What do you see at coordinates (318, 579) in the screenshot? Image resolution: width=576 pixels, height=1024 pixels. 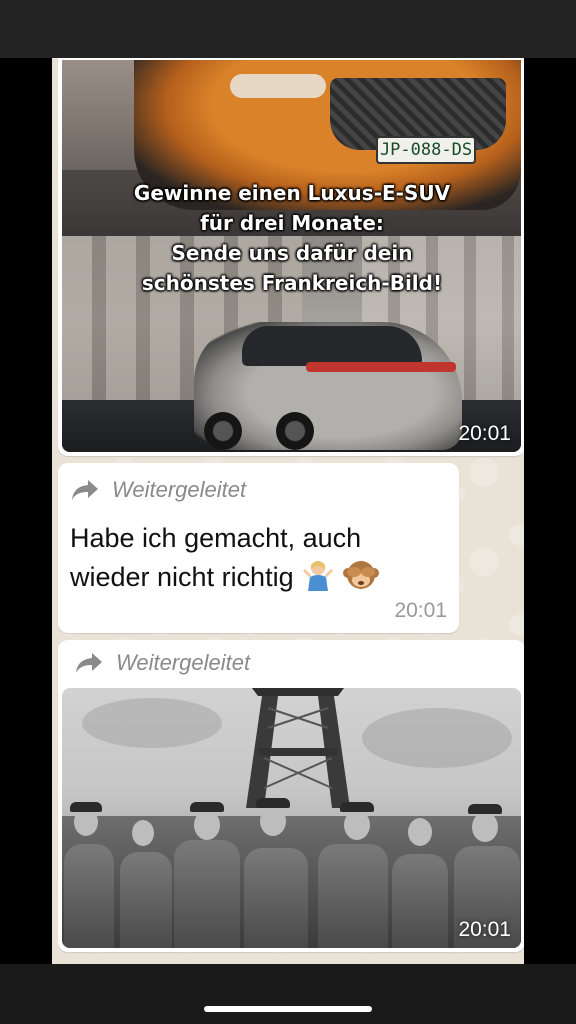 I see `person-shrugging-icon` at bounding box center [318, 579].